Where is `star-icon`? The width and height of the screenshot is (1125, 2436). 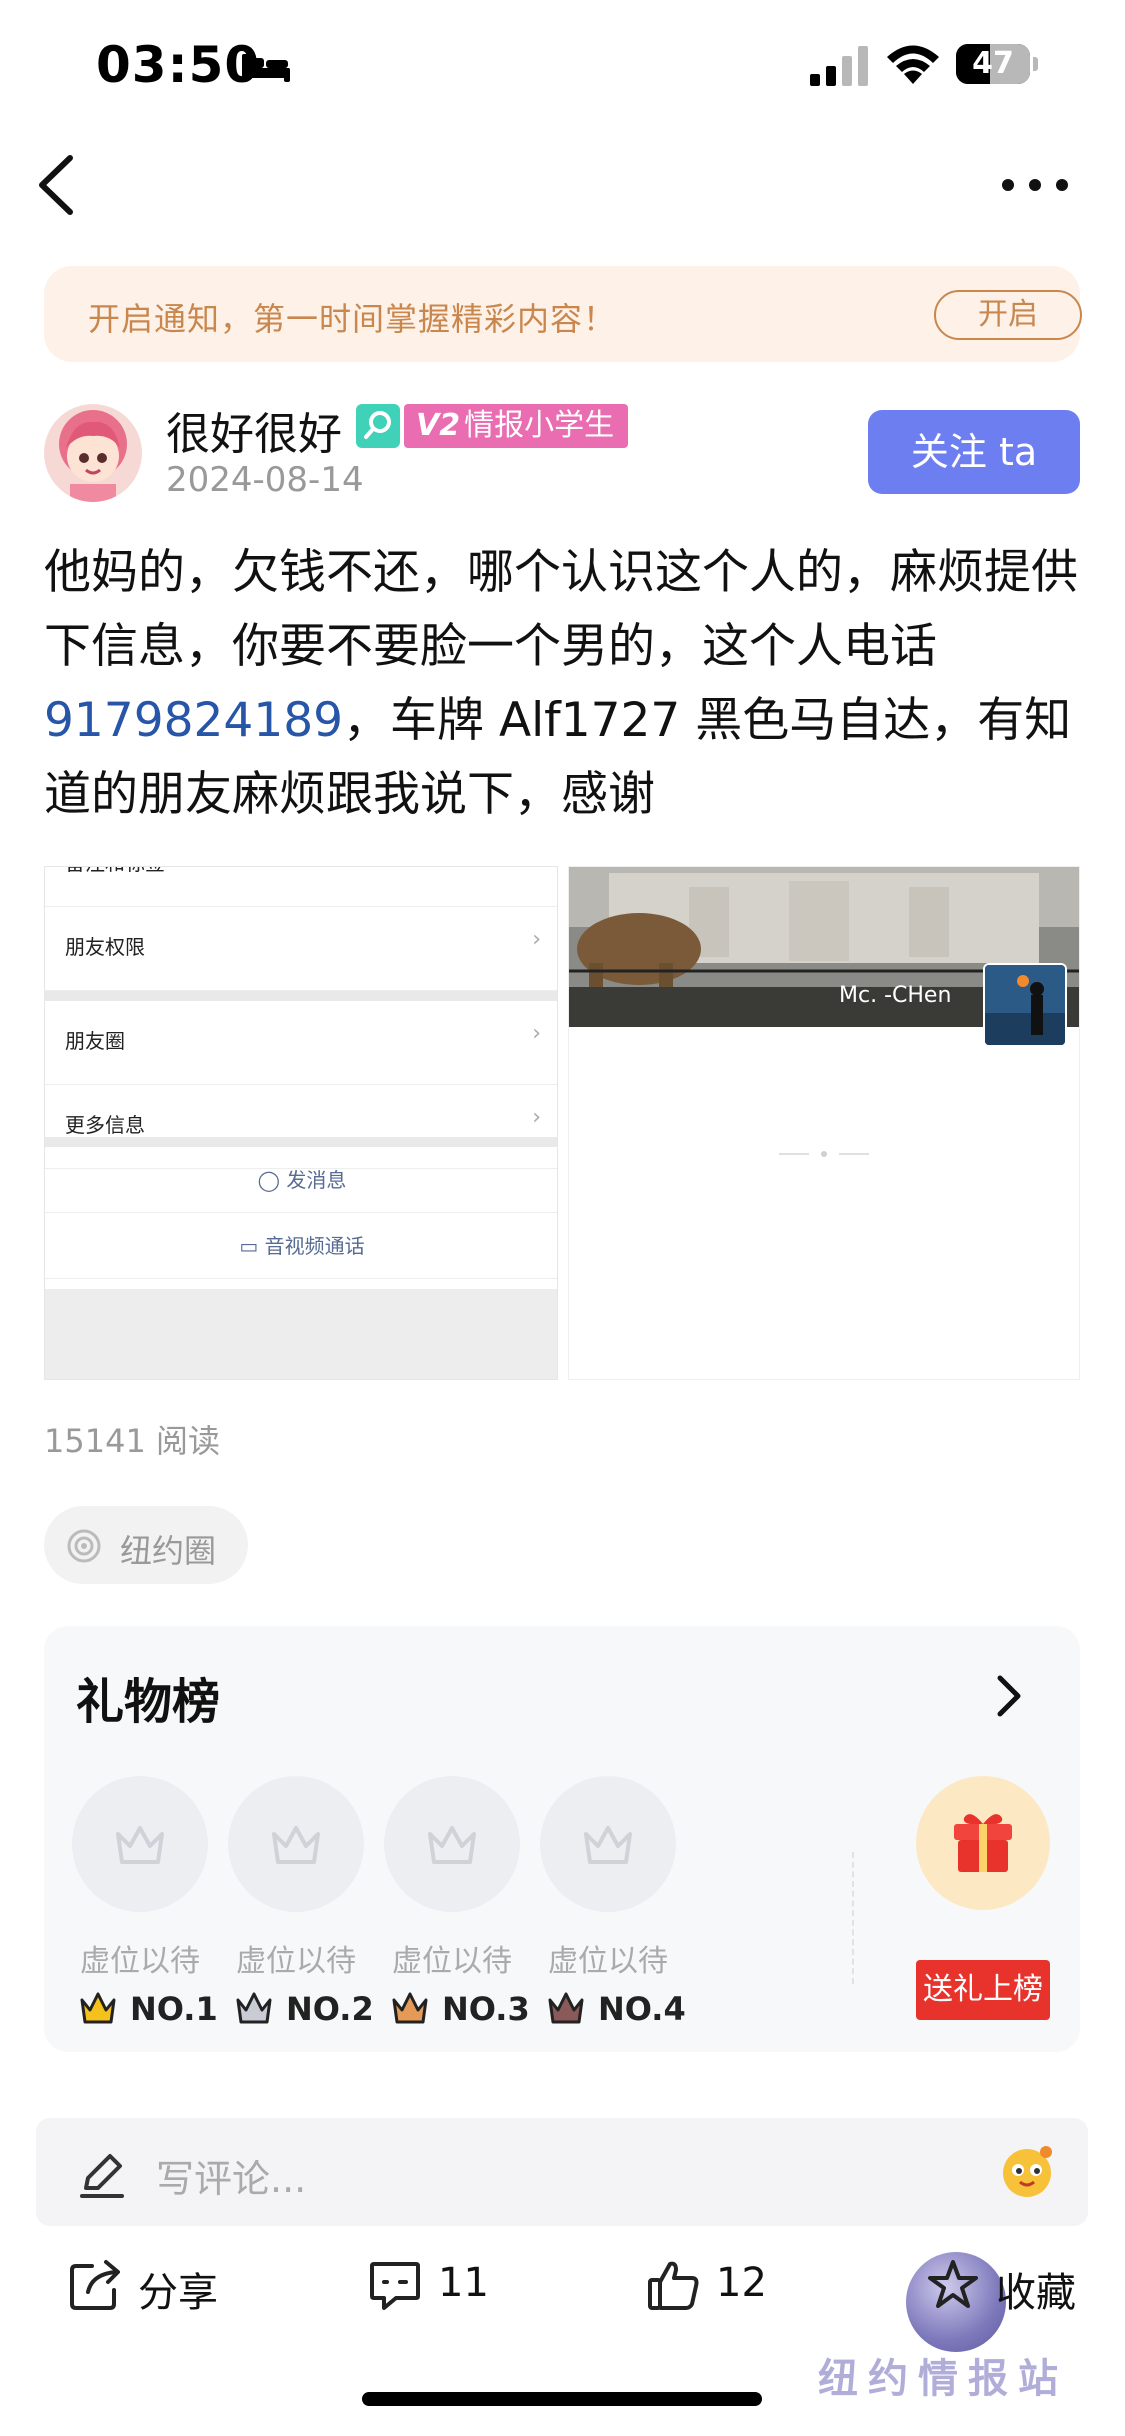
star-icon is located at coordinates (953, 2284).